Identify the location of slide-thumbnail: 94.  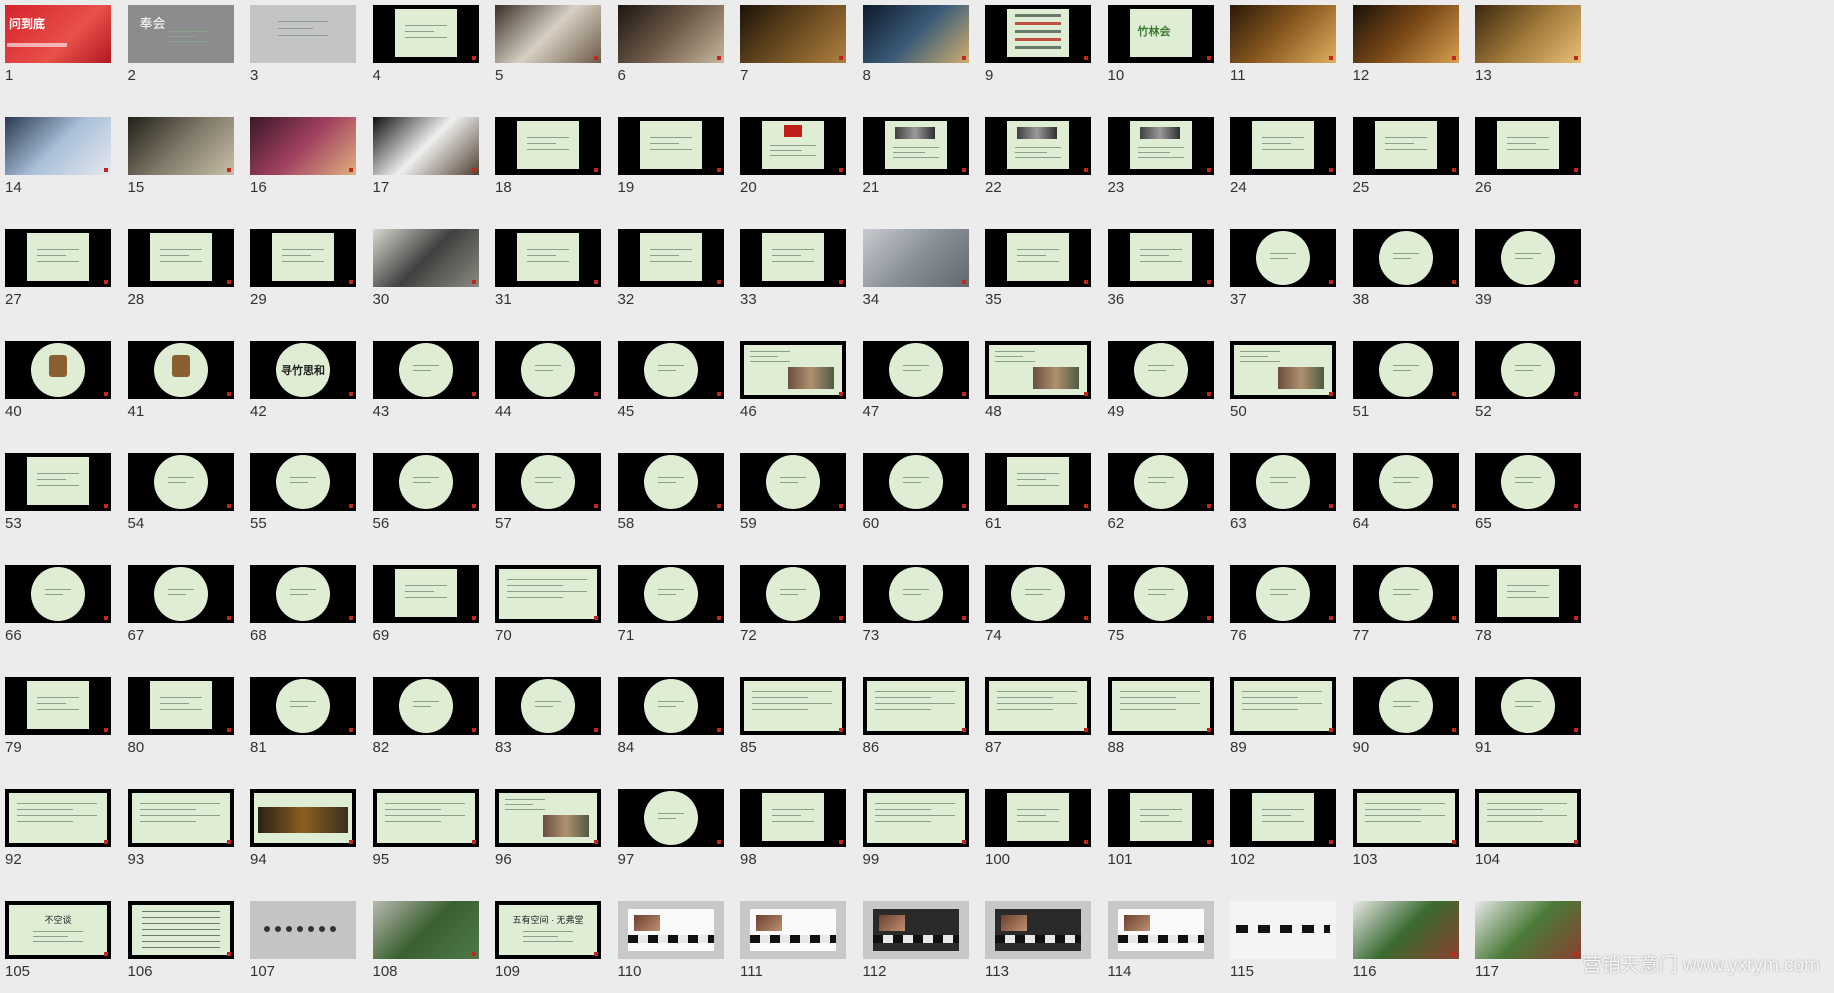
(303, 835).